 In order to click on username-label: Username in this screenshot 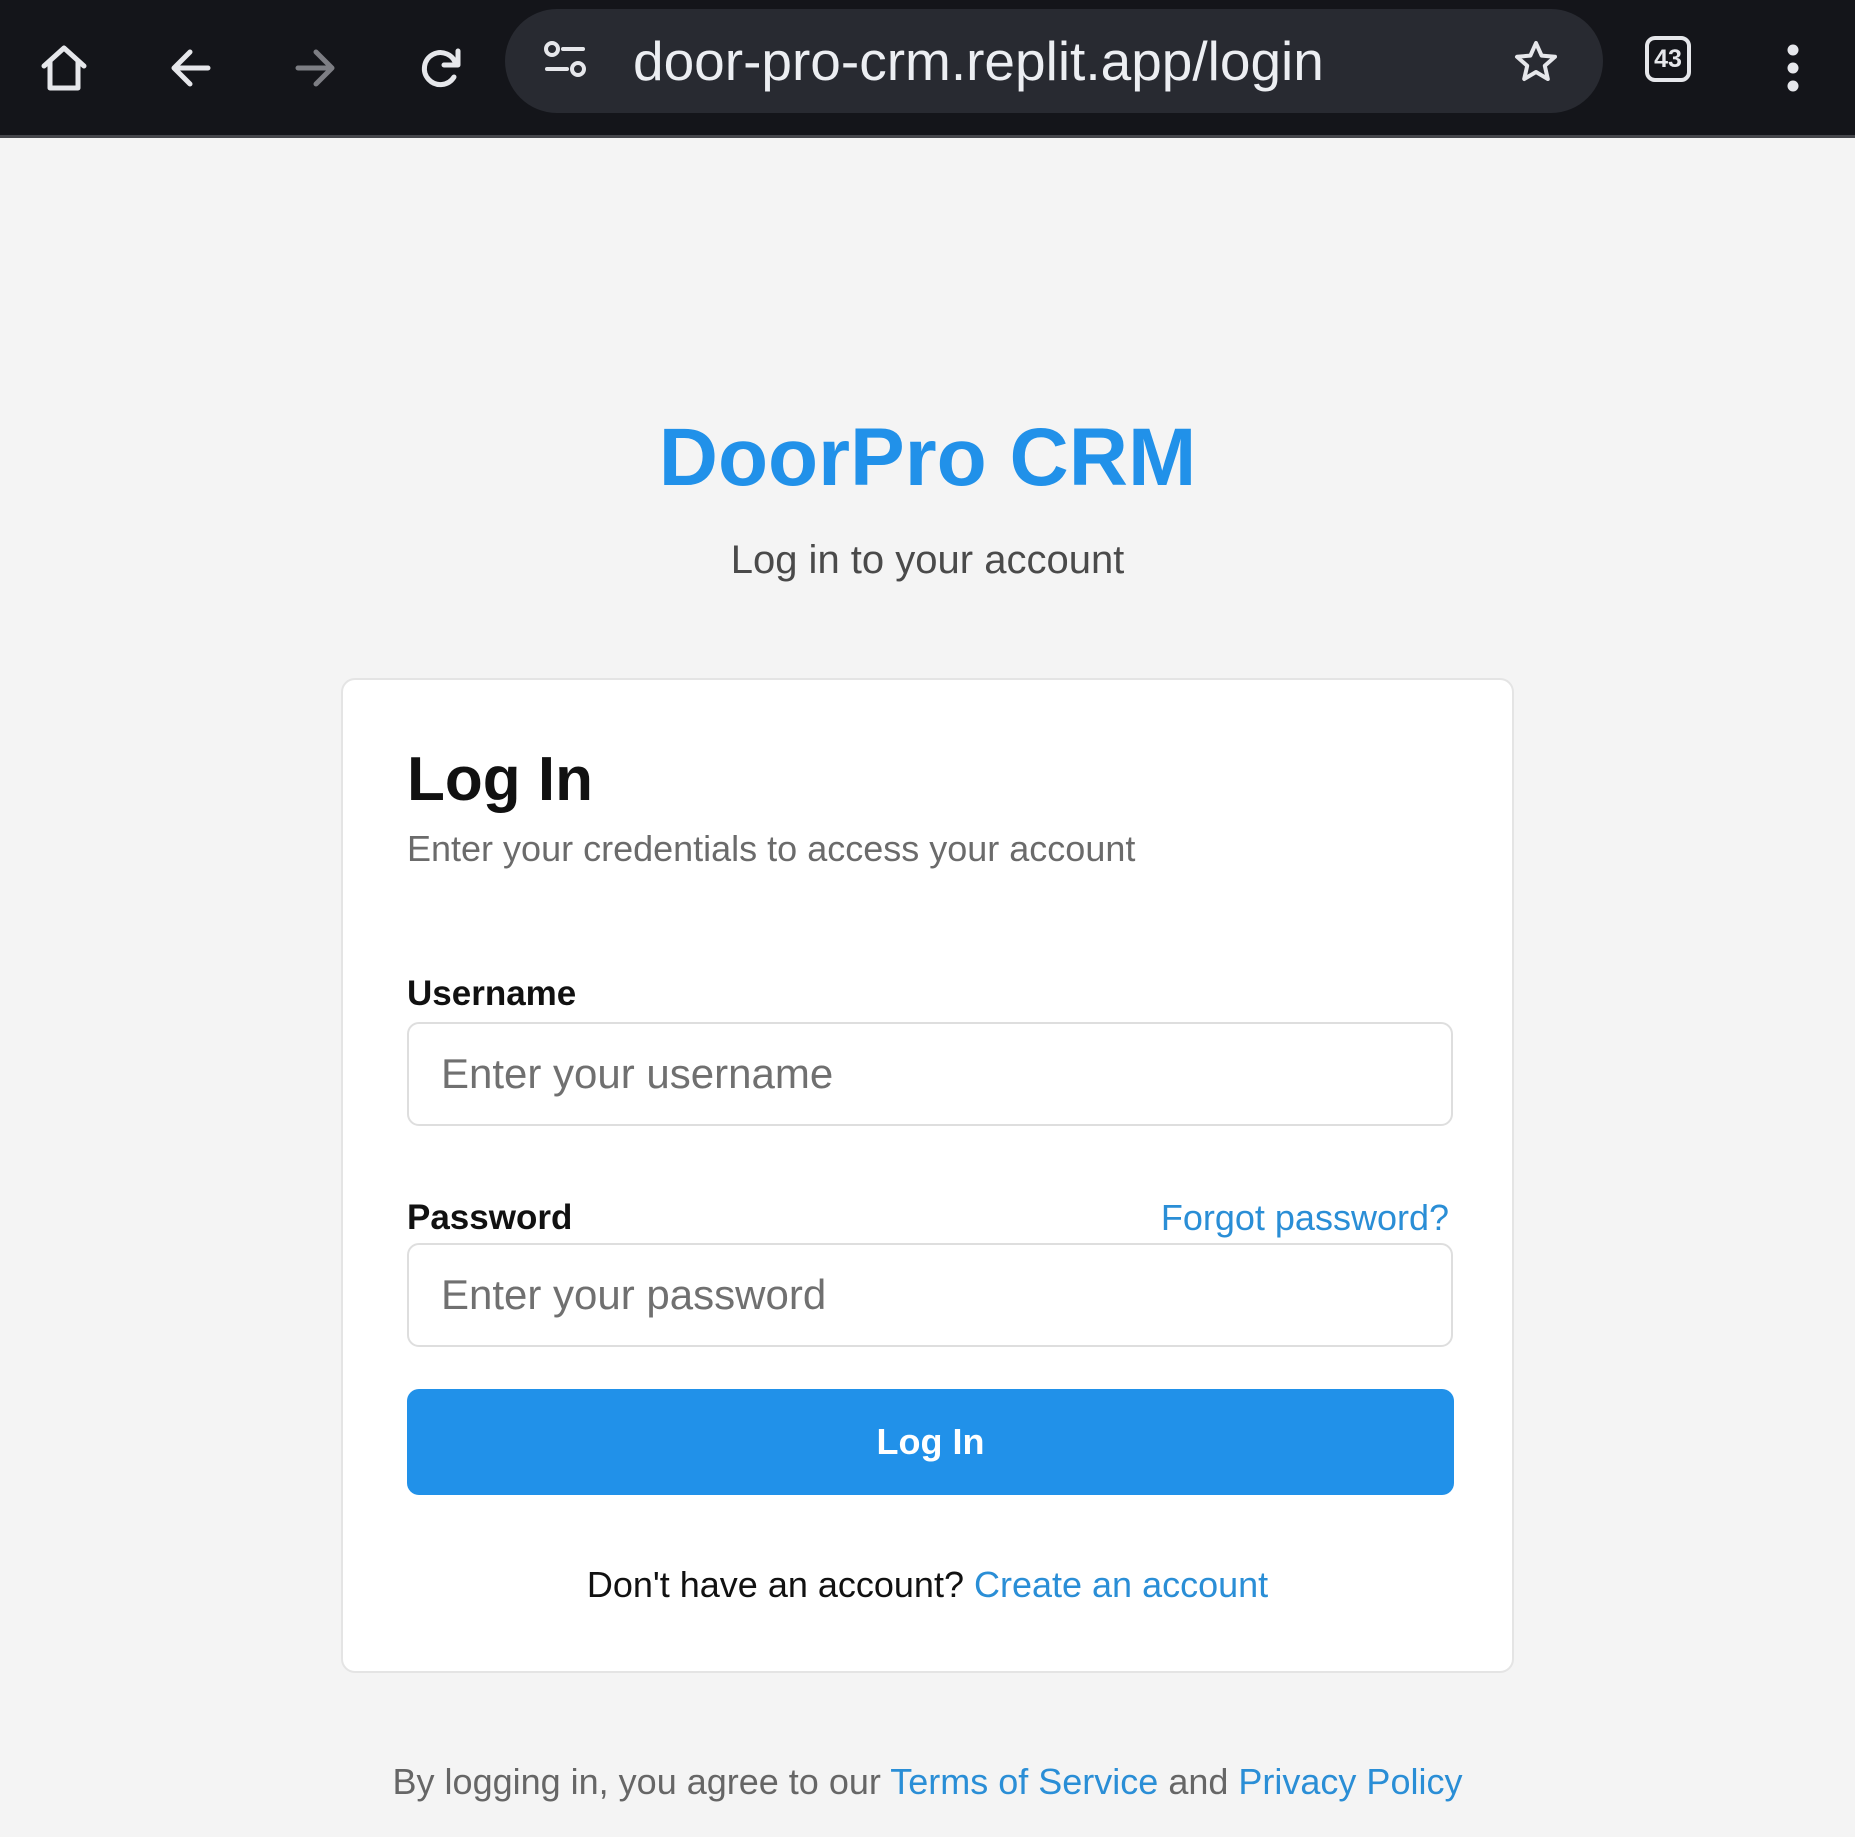, I will do `click(492, 993)`.